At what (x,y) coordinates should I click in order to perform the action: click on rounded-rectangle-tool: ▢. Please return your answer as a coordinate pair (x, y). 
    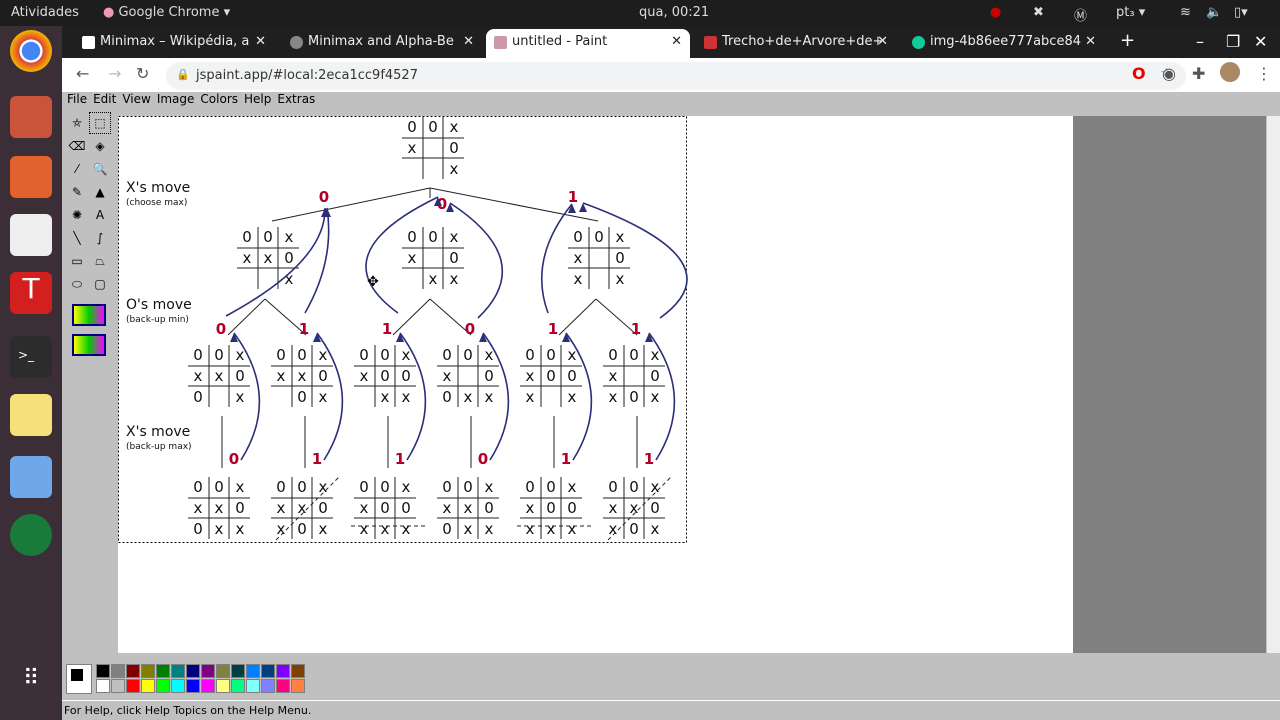
    Looking at the image, I should click on (100, 284).